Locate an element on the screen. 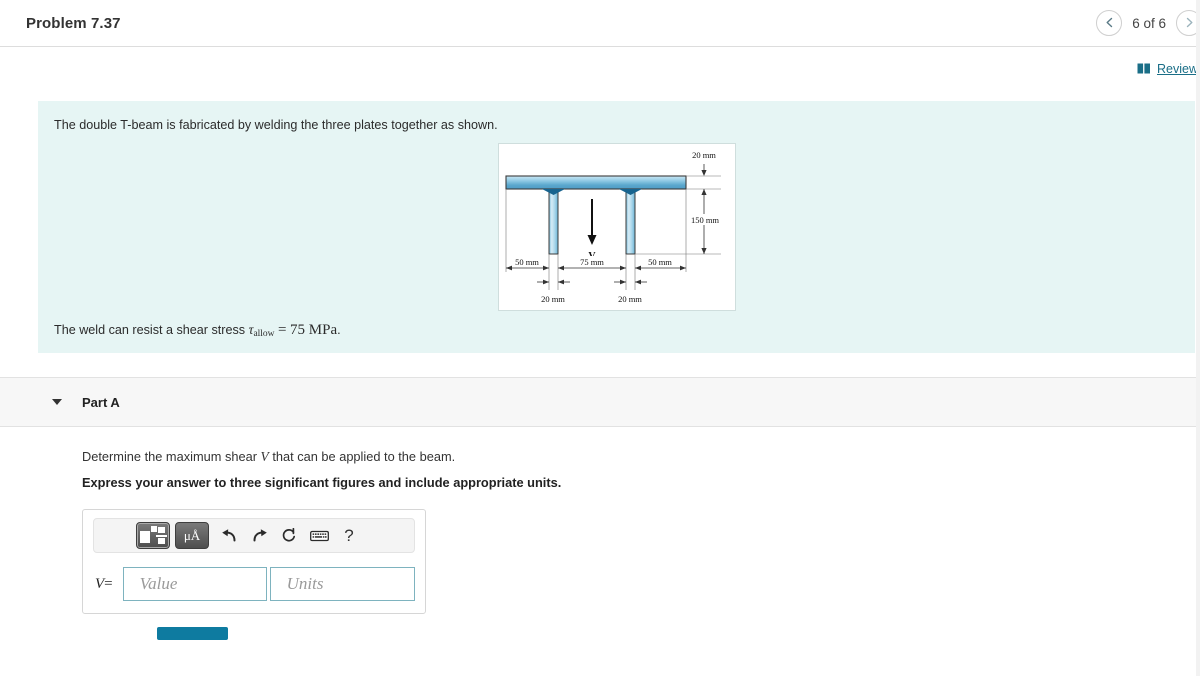  previous-problem-button is located at coordinates (1109, 23).